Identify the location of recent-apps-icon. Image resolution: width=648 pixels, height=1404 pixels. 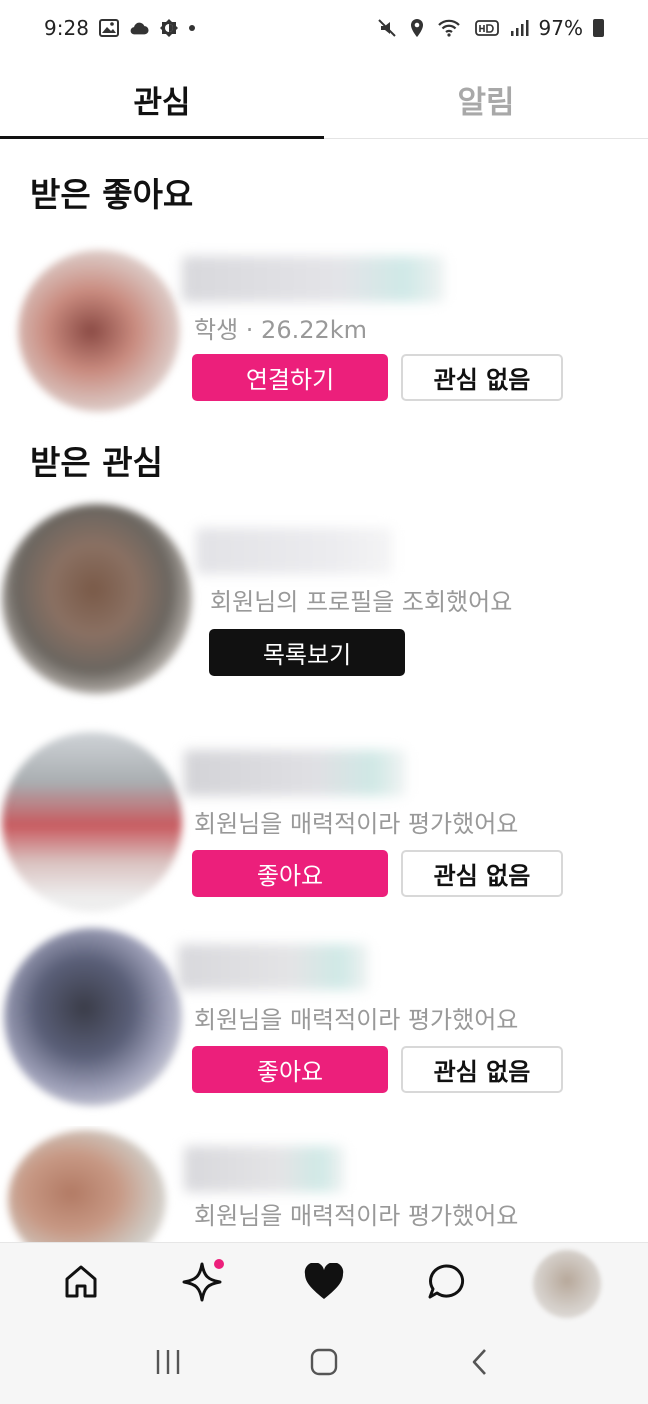
(168, 1364).